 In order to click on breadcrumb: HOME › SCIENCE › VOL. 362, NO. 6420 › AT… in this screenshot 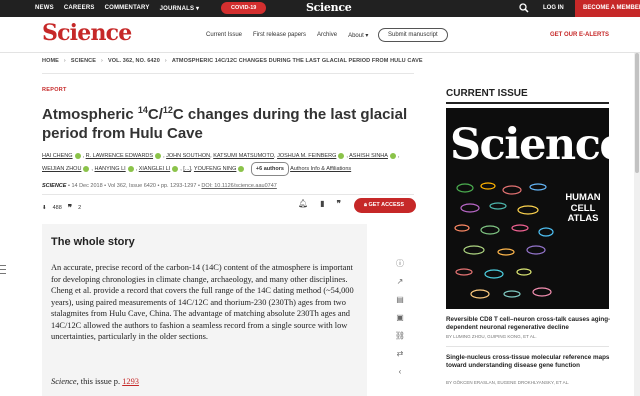, I will do `click(232, 61)`.